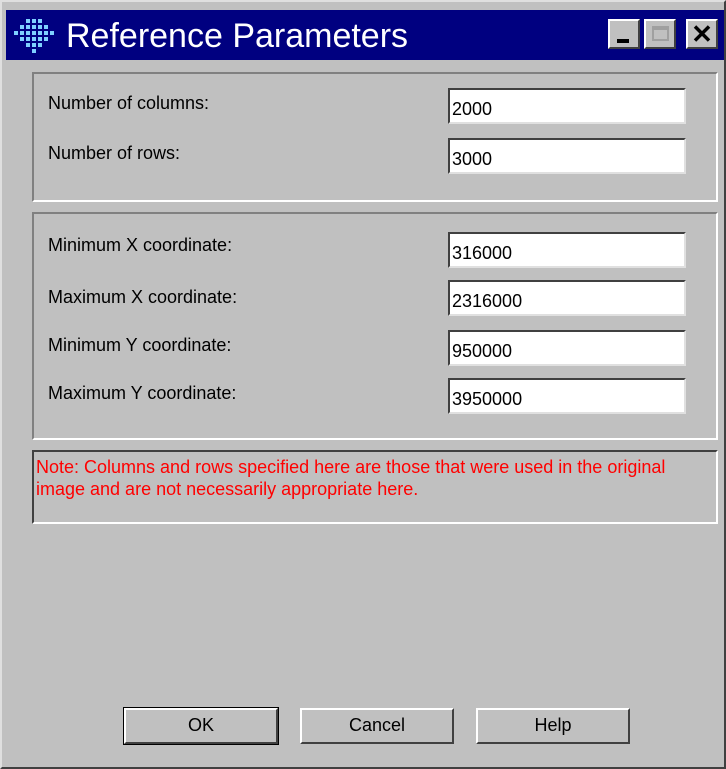 The height and width of the screenshot is (769, 726). I want to click on help-button: Help, so click(553, 726).